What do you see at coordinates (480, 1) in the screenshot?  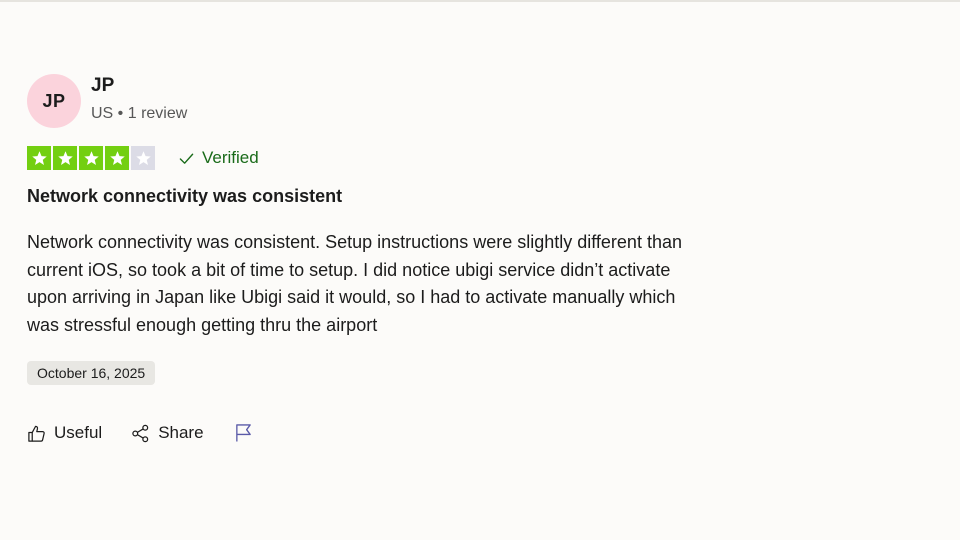 I see `top-divider` at bounding box center [480, 1].